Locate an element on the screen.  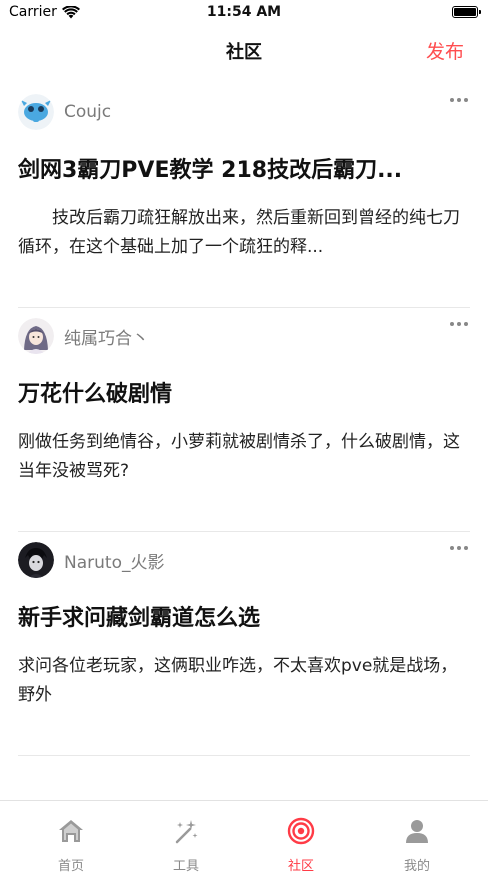
status-time: 11:54 AM is located at coordinates (244, 12).